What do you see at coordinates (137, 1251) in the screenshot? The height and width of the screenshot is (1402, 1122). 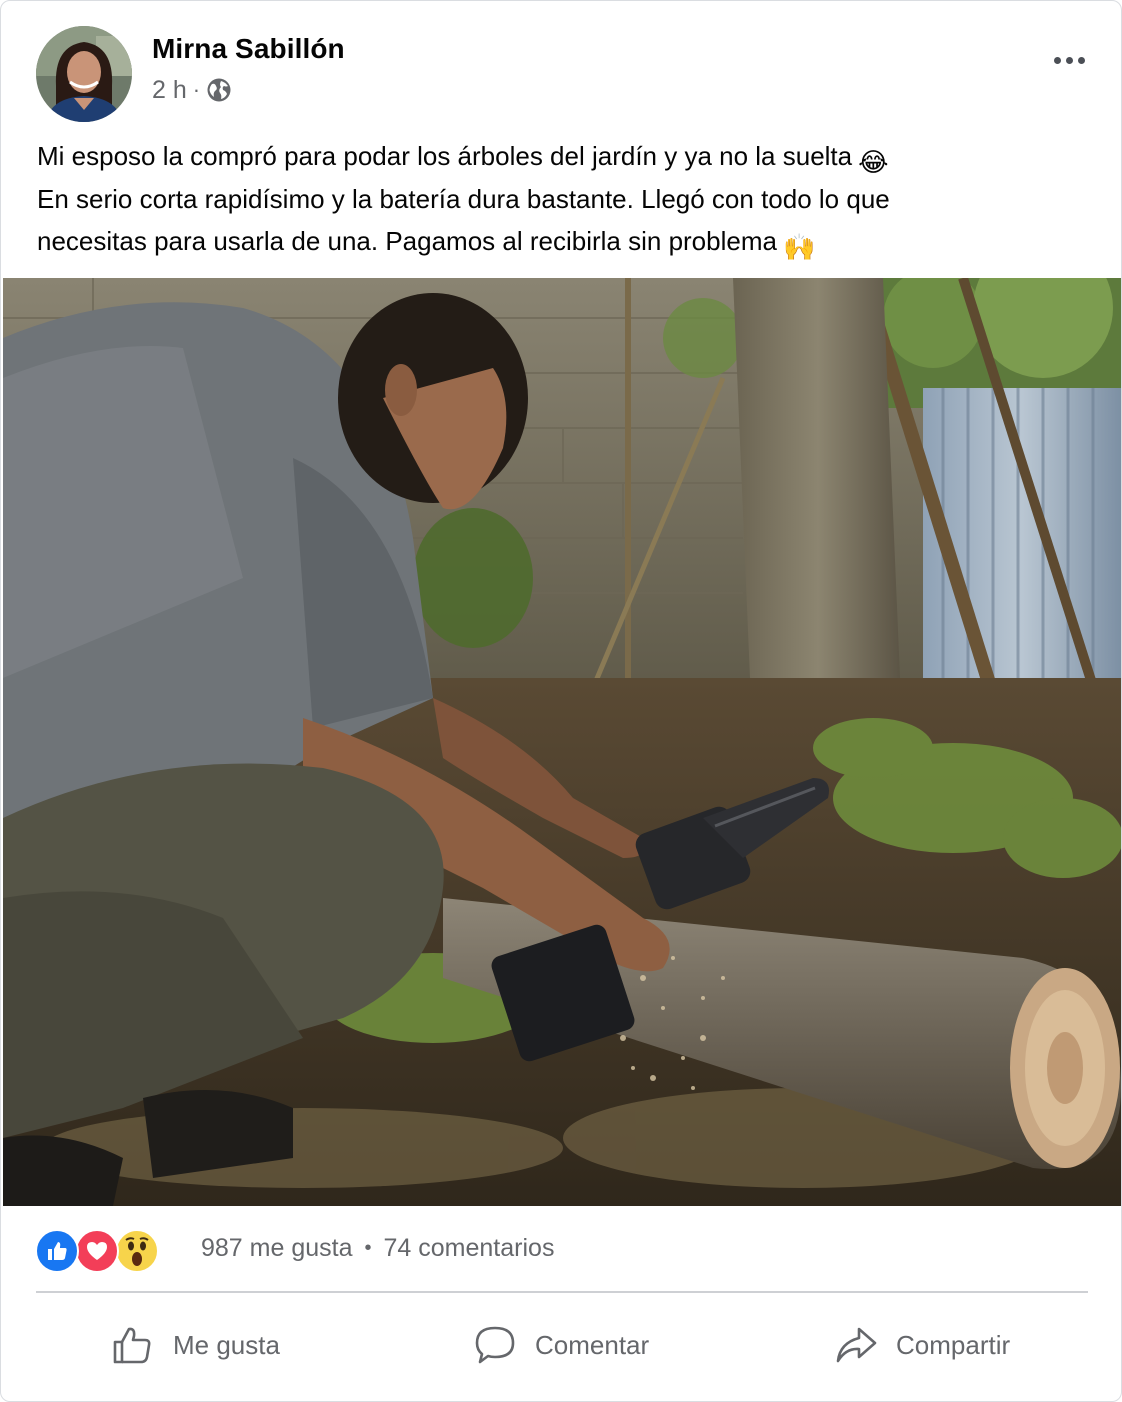 I see `wow-reaction-icon` at bounding box center [137, 1251].